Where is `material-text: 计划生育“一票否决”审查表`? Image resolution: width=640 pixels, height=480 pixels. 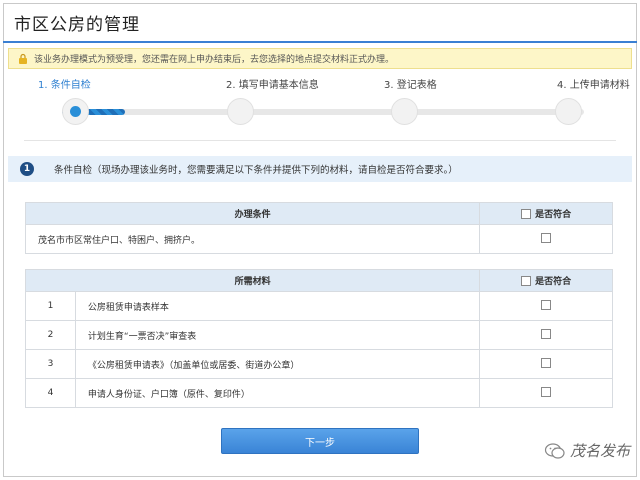 material-text: 计划生育“一票否决”审查表 is located at coordinates (277, 335).